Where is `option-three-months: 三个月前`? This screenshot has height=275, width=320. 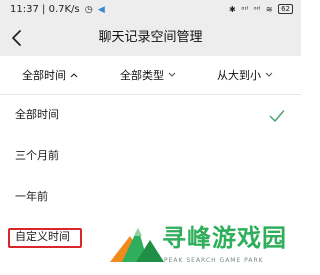 option-three-months: 三个月前 is located at coordinates (150, 157).